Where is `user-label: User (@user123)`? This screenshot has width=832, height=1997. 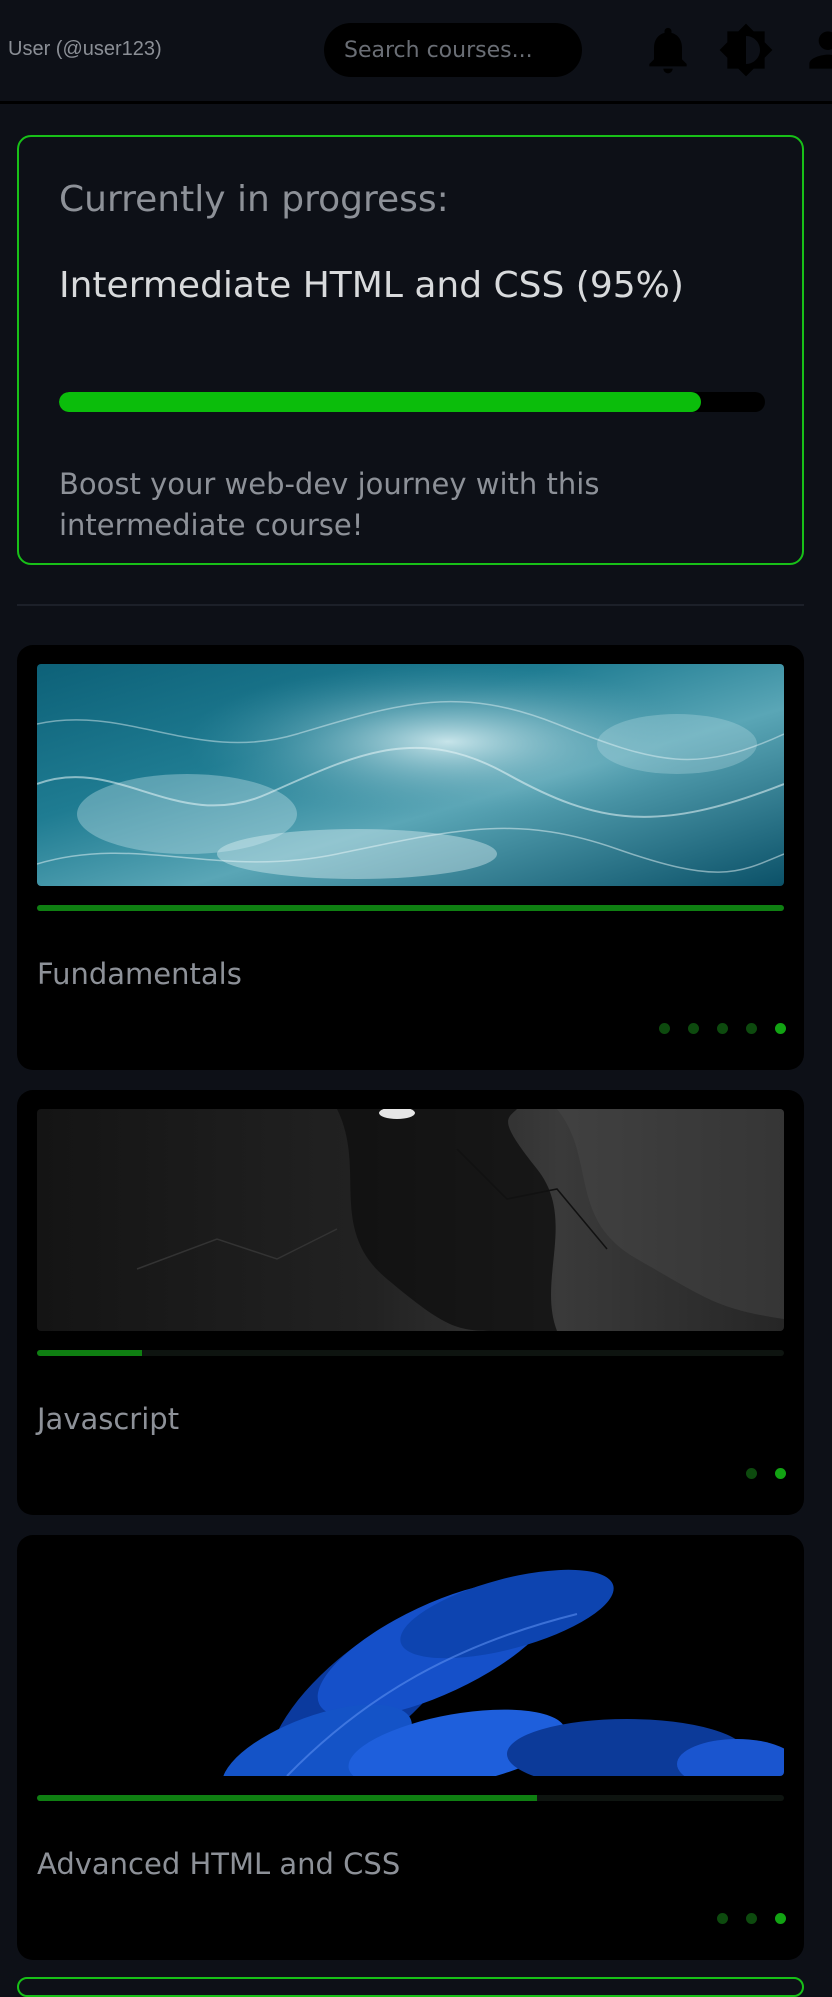 user-label: User (@user123) is located at coordinates (85, 49).